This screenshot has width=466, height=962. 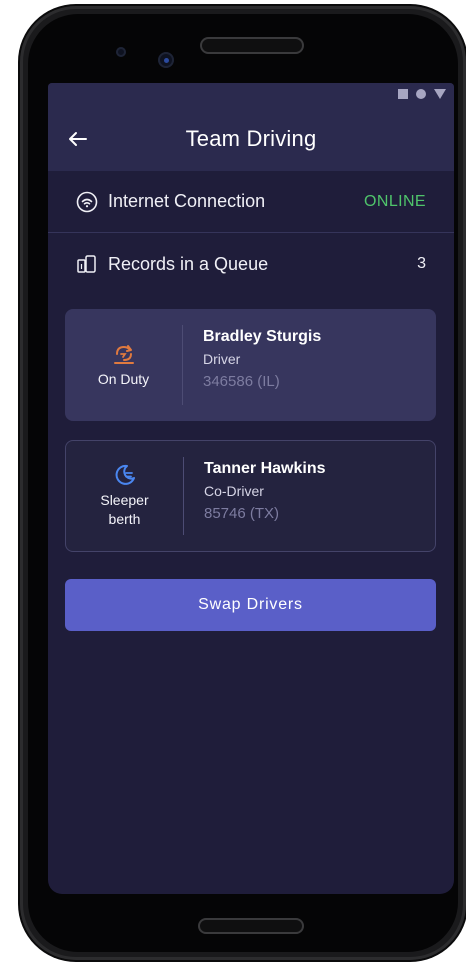 I want to click on back-button, so click(x=78, y=139).